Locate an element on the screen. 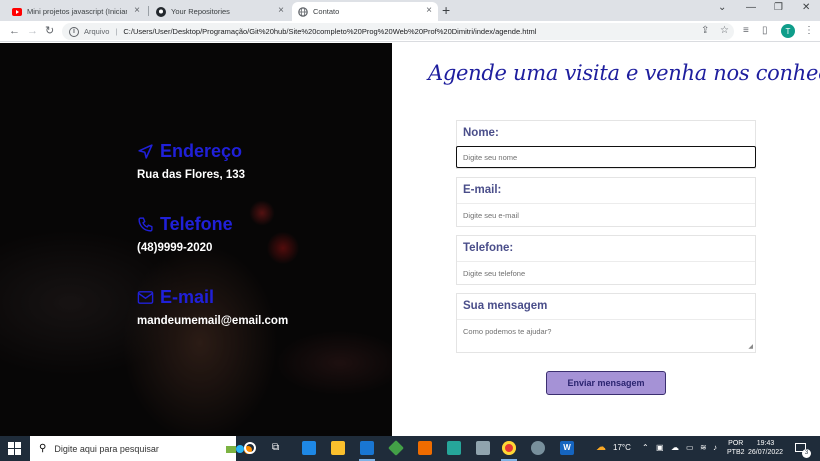 This screenshot has width=820, height=461. address-scheme: Arquivo is located at coordinates (97, 31).